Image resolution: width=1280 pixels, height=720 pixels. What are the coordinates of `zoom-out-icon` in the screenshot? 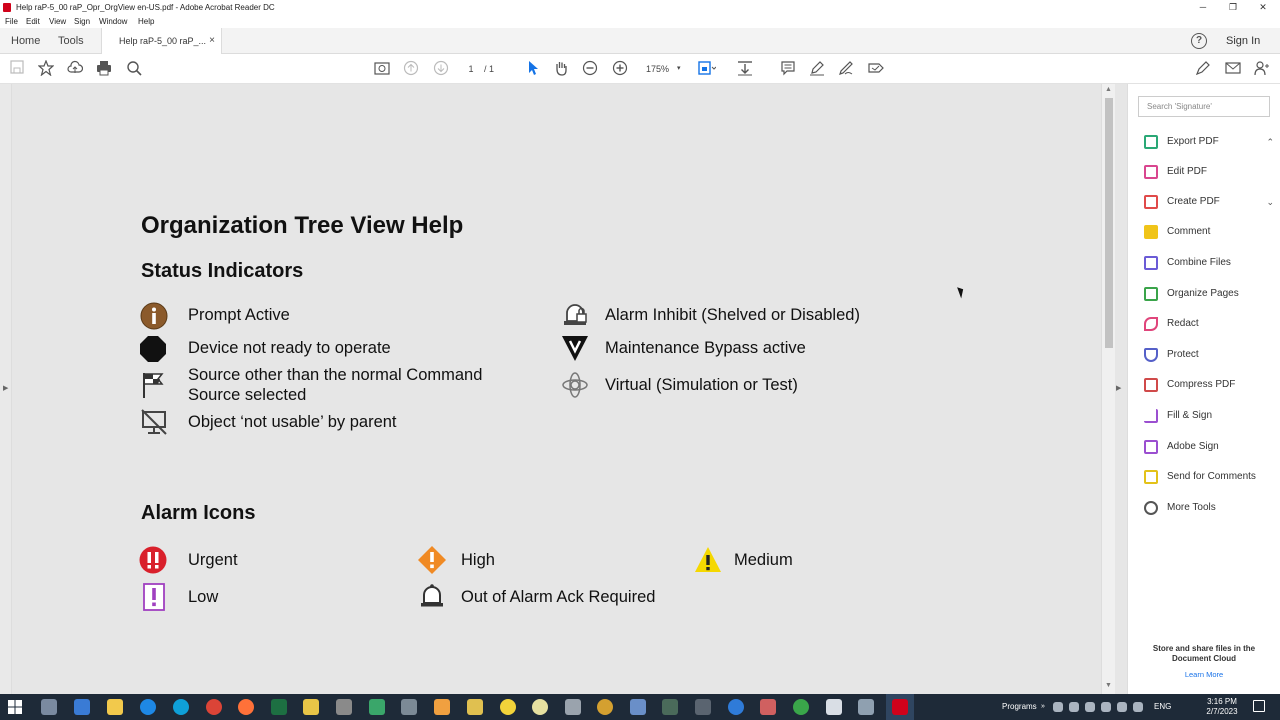 It's located at (590, 69).